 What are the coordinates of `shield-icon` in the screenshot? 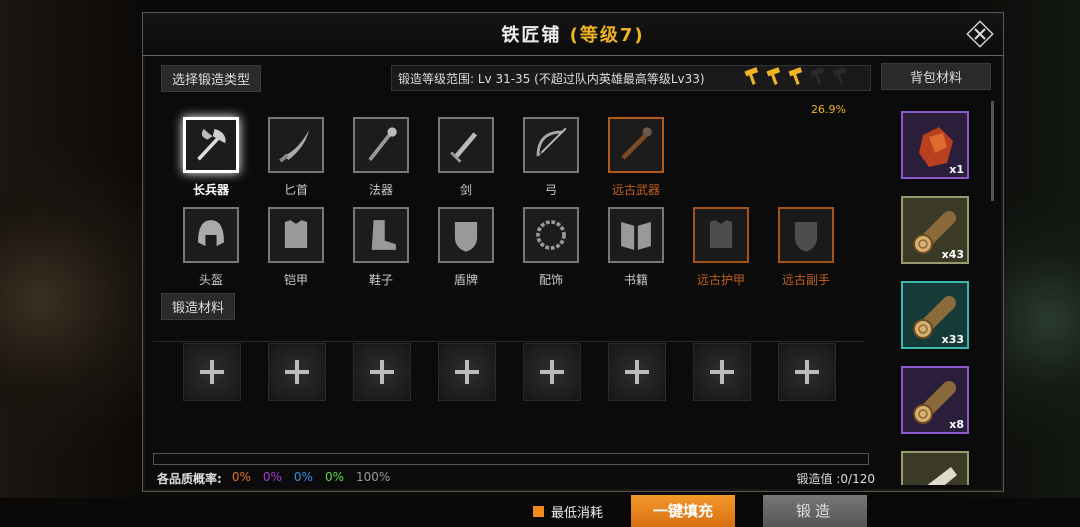 It's located at (466, 237).